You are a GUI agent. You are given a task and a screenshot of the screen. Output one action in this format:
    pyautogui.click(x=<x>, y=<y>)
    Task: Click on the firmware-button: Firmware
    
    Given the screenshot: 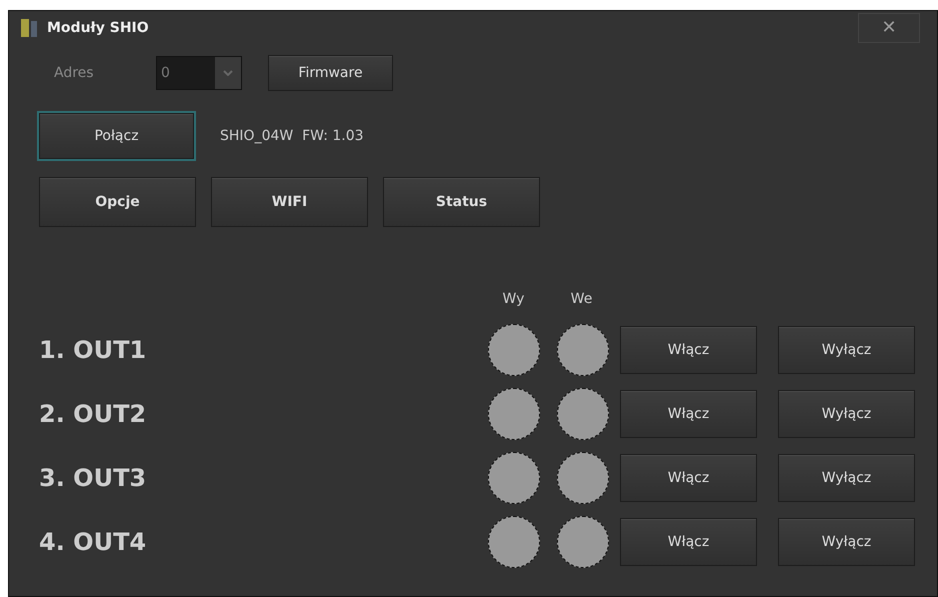 What is the action you would take?
    pyautogui.click(x=330, y=73)
    